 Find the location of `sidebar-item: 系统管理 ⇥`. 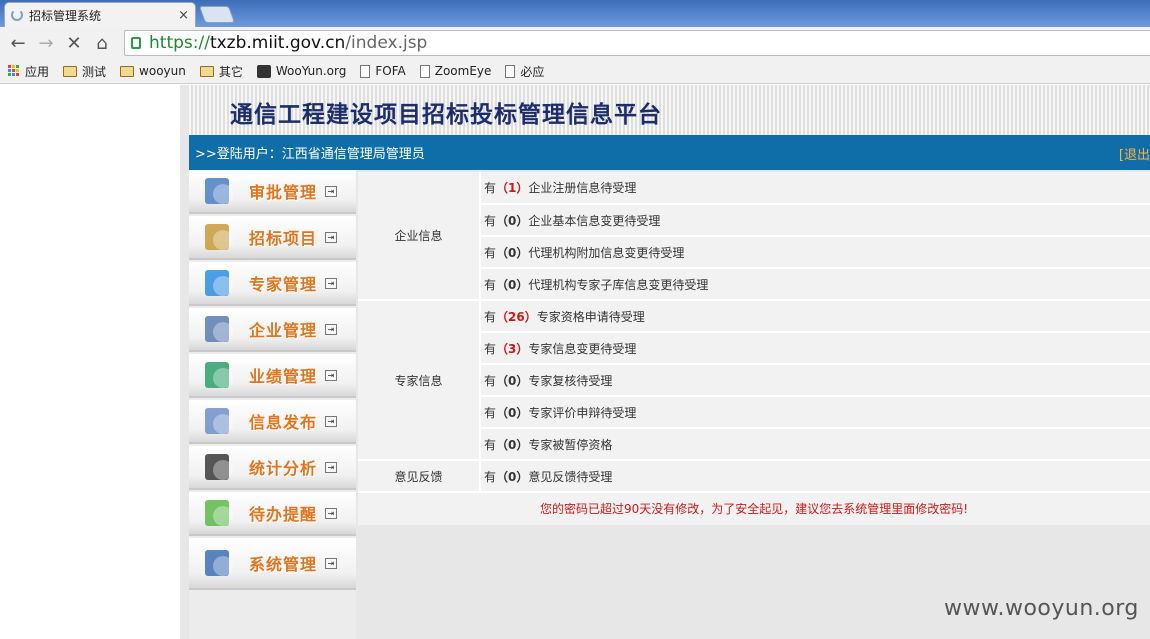

sidebar-item: 系统管理 ⇥ is located at coordinates (272, 564).